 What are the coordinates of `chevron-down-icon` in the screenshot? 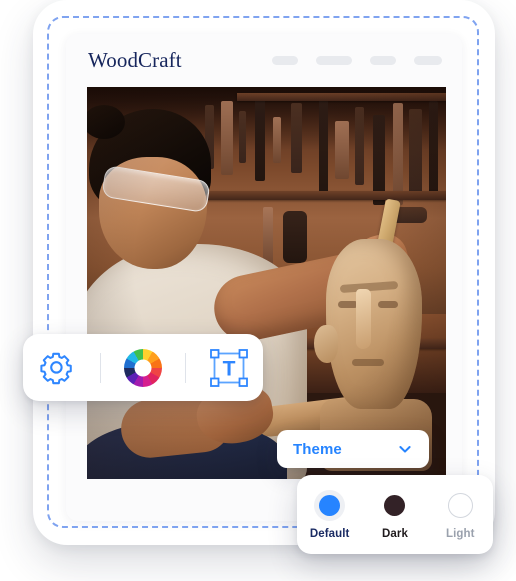 It's located at (405, 449).